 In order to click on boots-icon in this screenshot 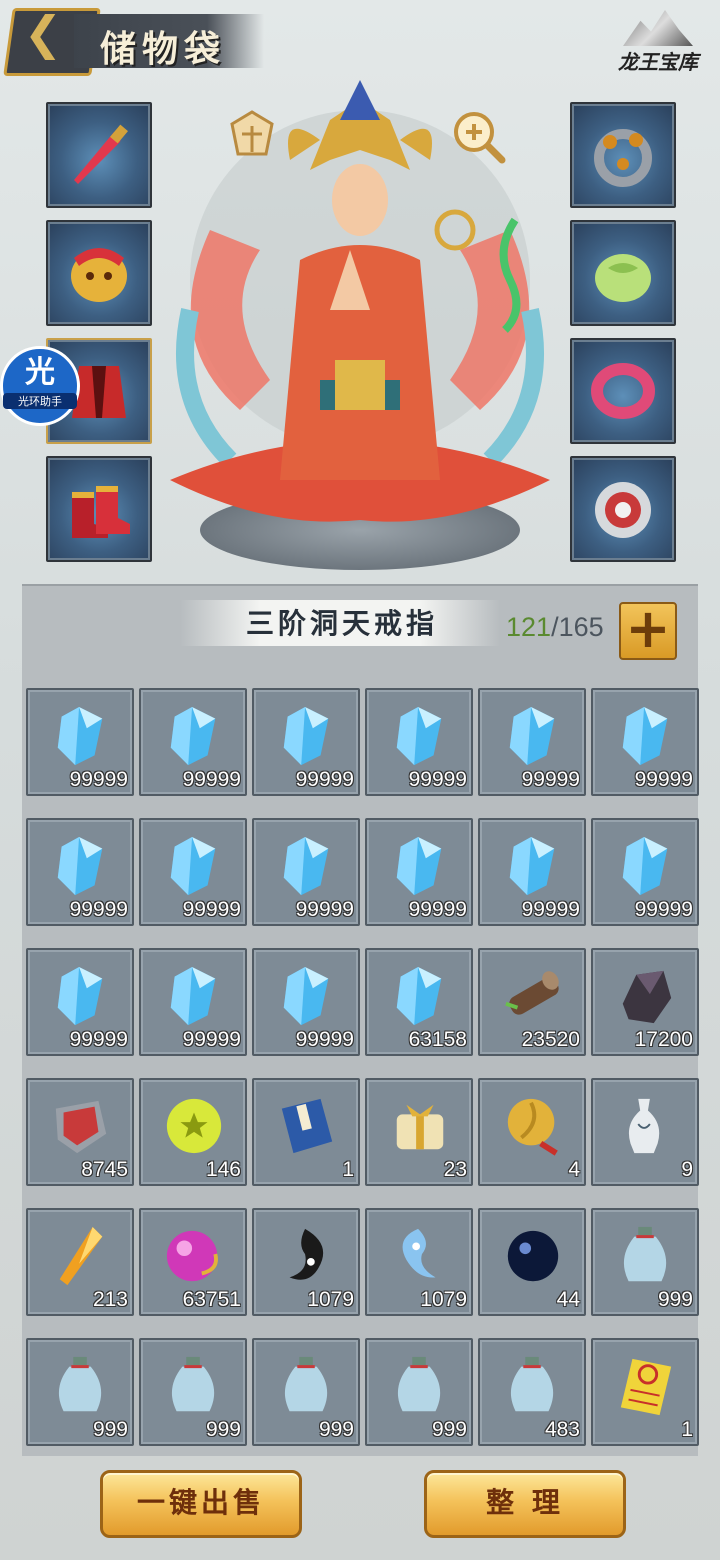, I will do `click(101, 512)`.